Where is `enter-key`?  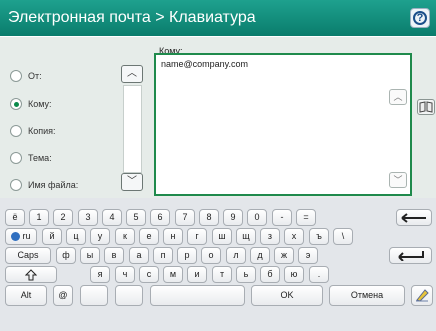
enter-key is located at coordinates (410, 255).